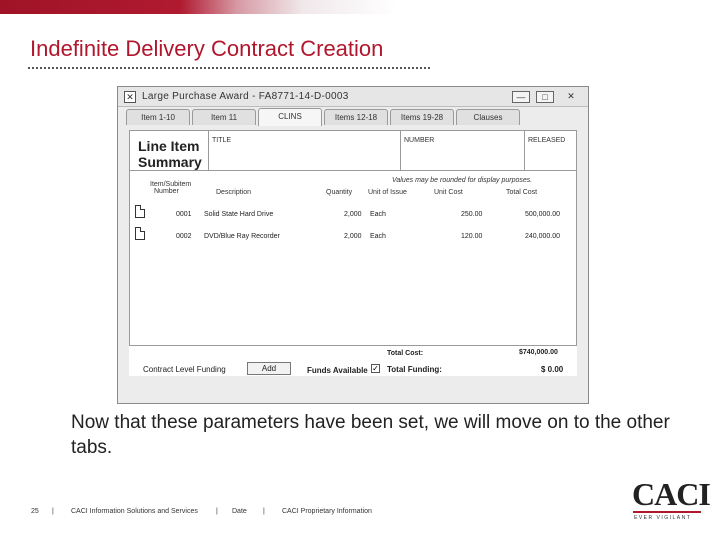  What do you see at coordinates (166, 191) in the screenshot?
I see `col-header-item-line2: Number` at bounding box center [166, 191].